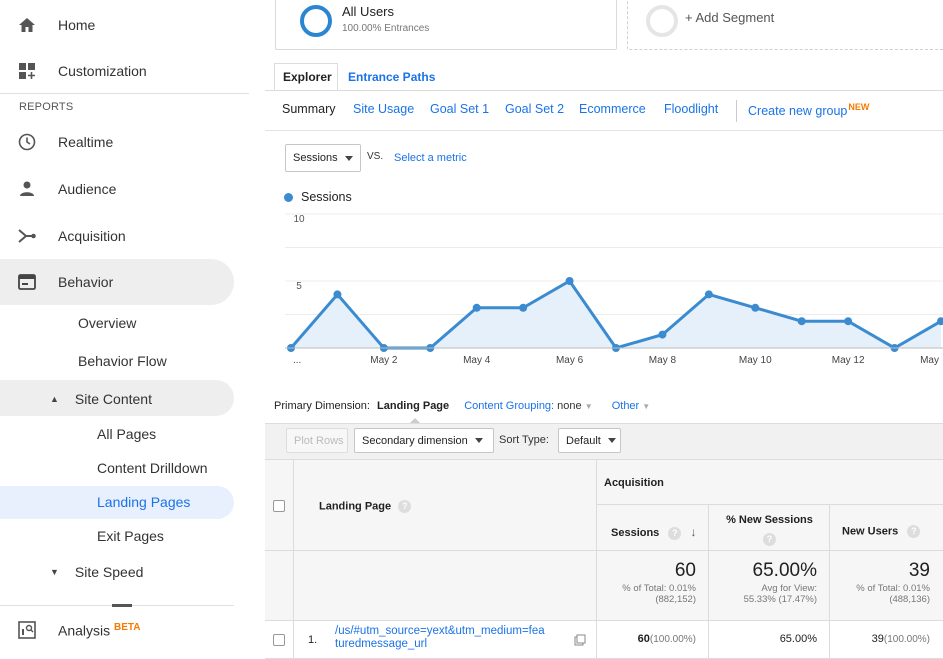 This screenshot has height=659, width=943. I want to click on nav-all-pages: All Pages, so click(126, 434).